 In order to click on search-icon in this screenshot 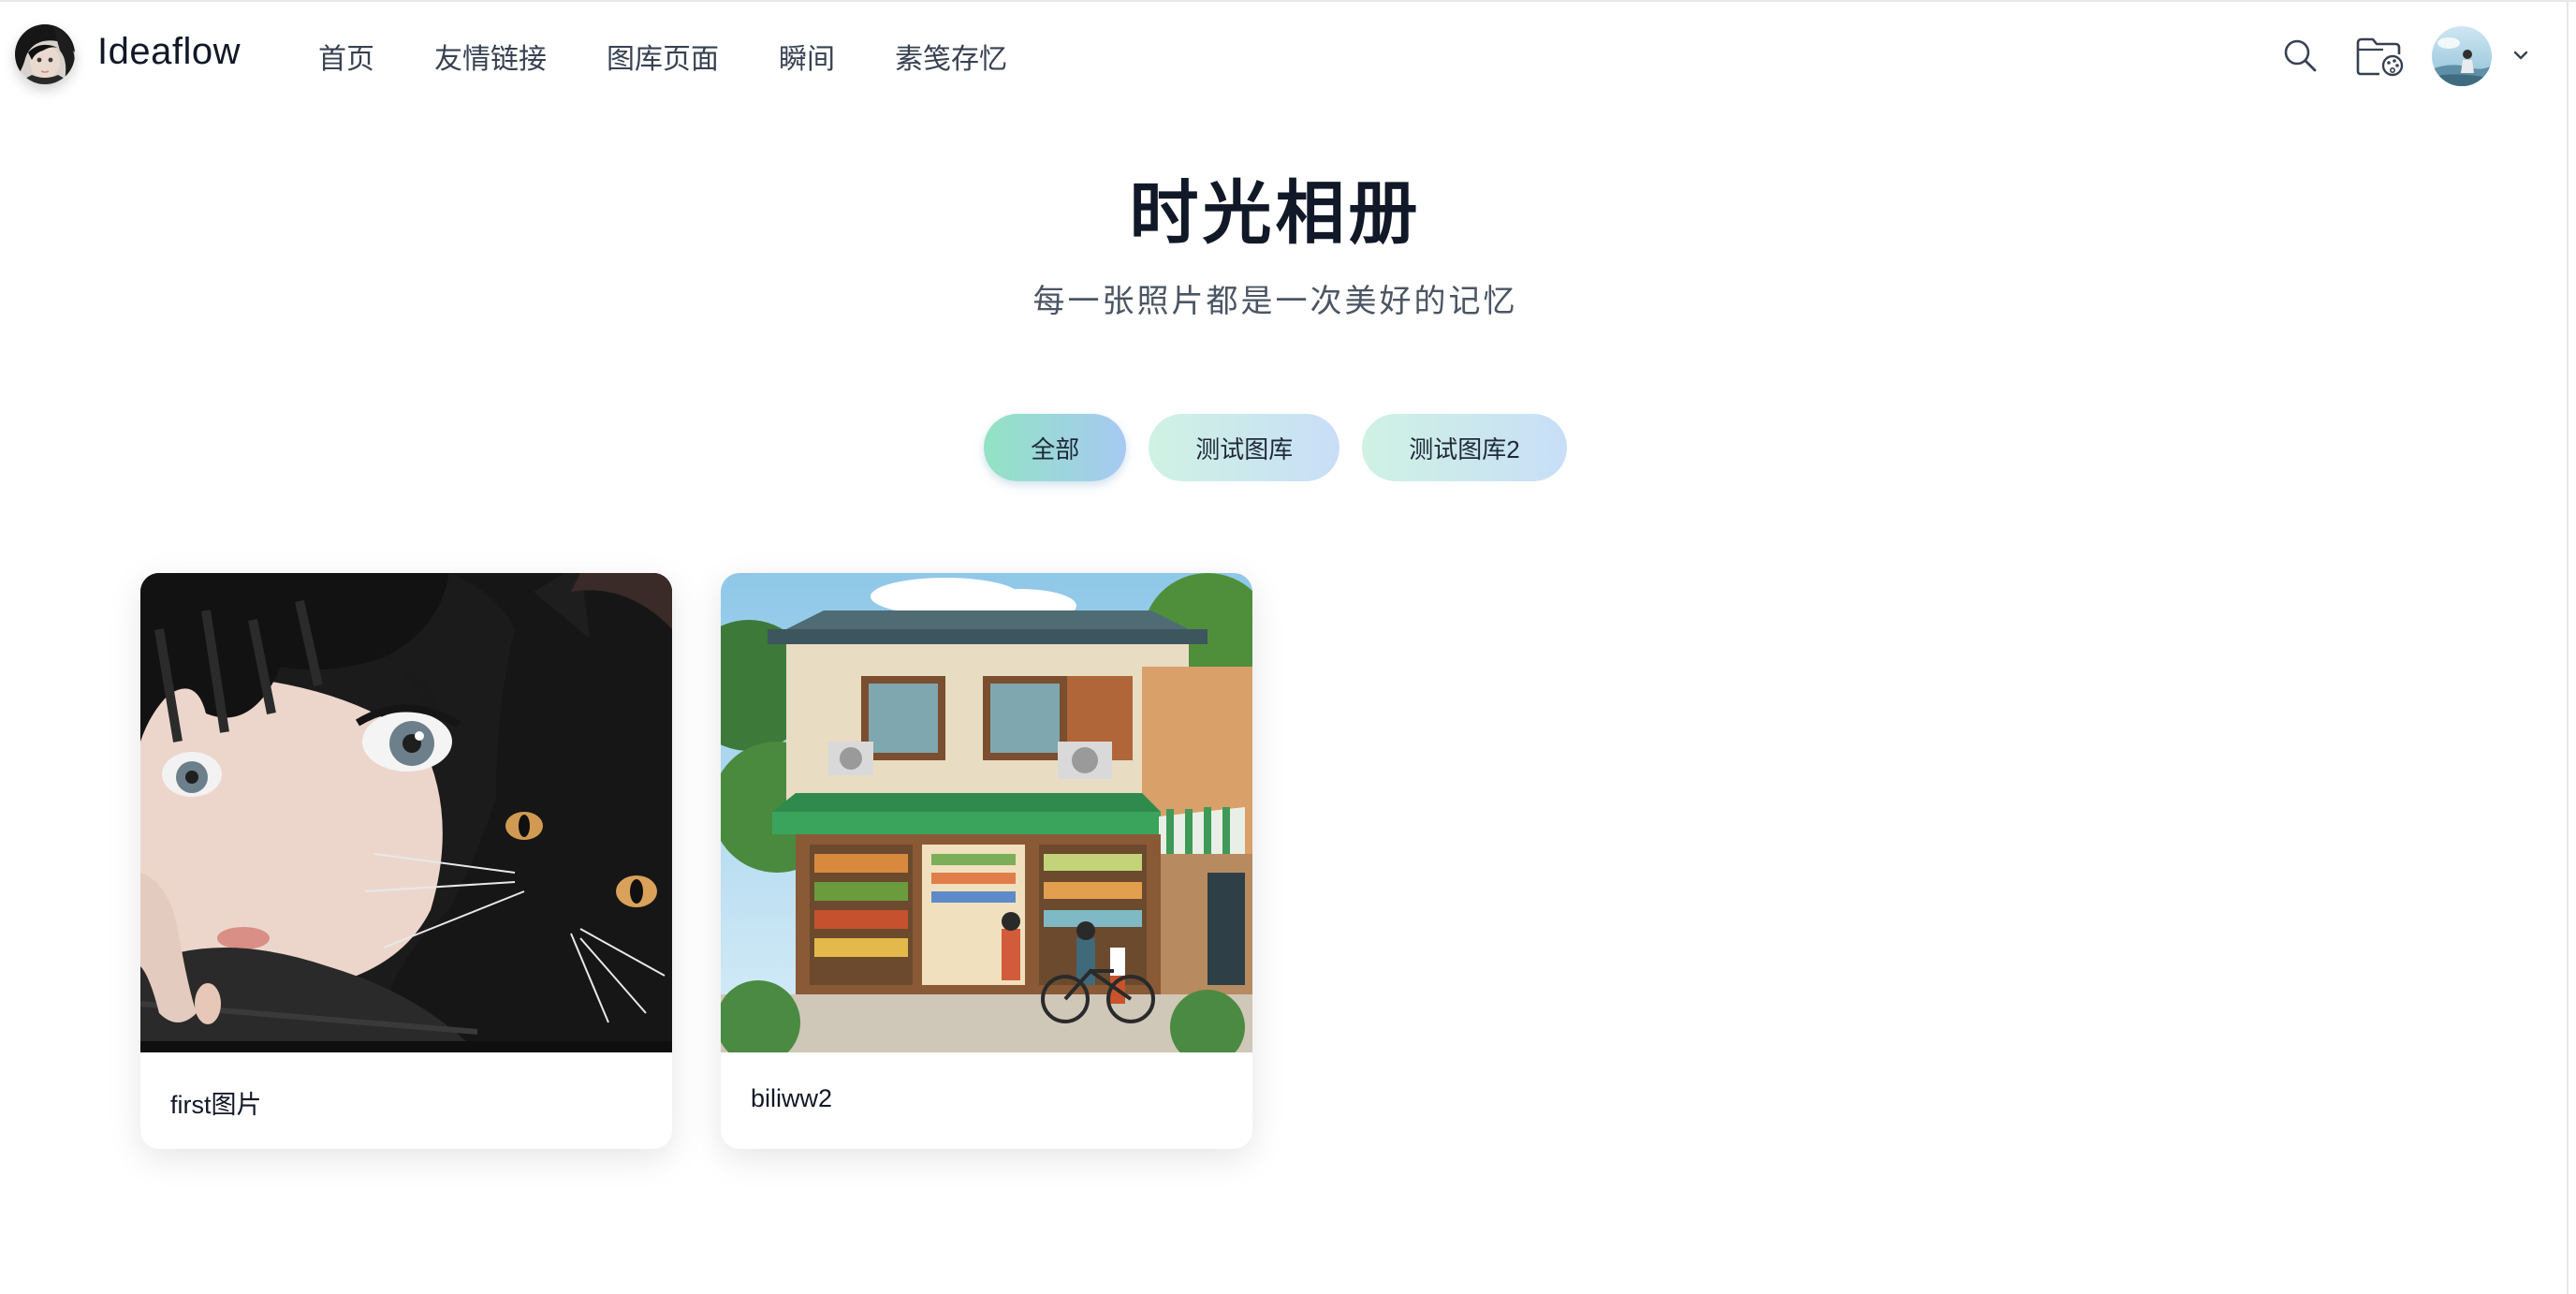, I will do `click(2300, 55)`.